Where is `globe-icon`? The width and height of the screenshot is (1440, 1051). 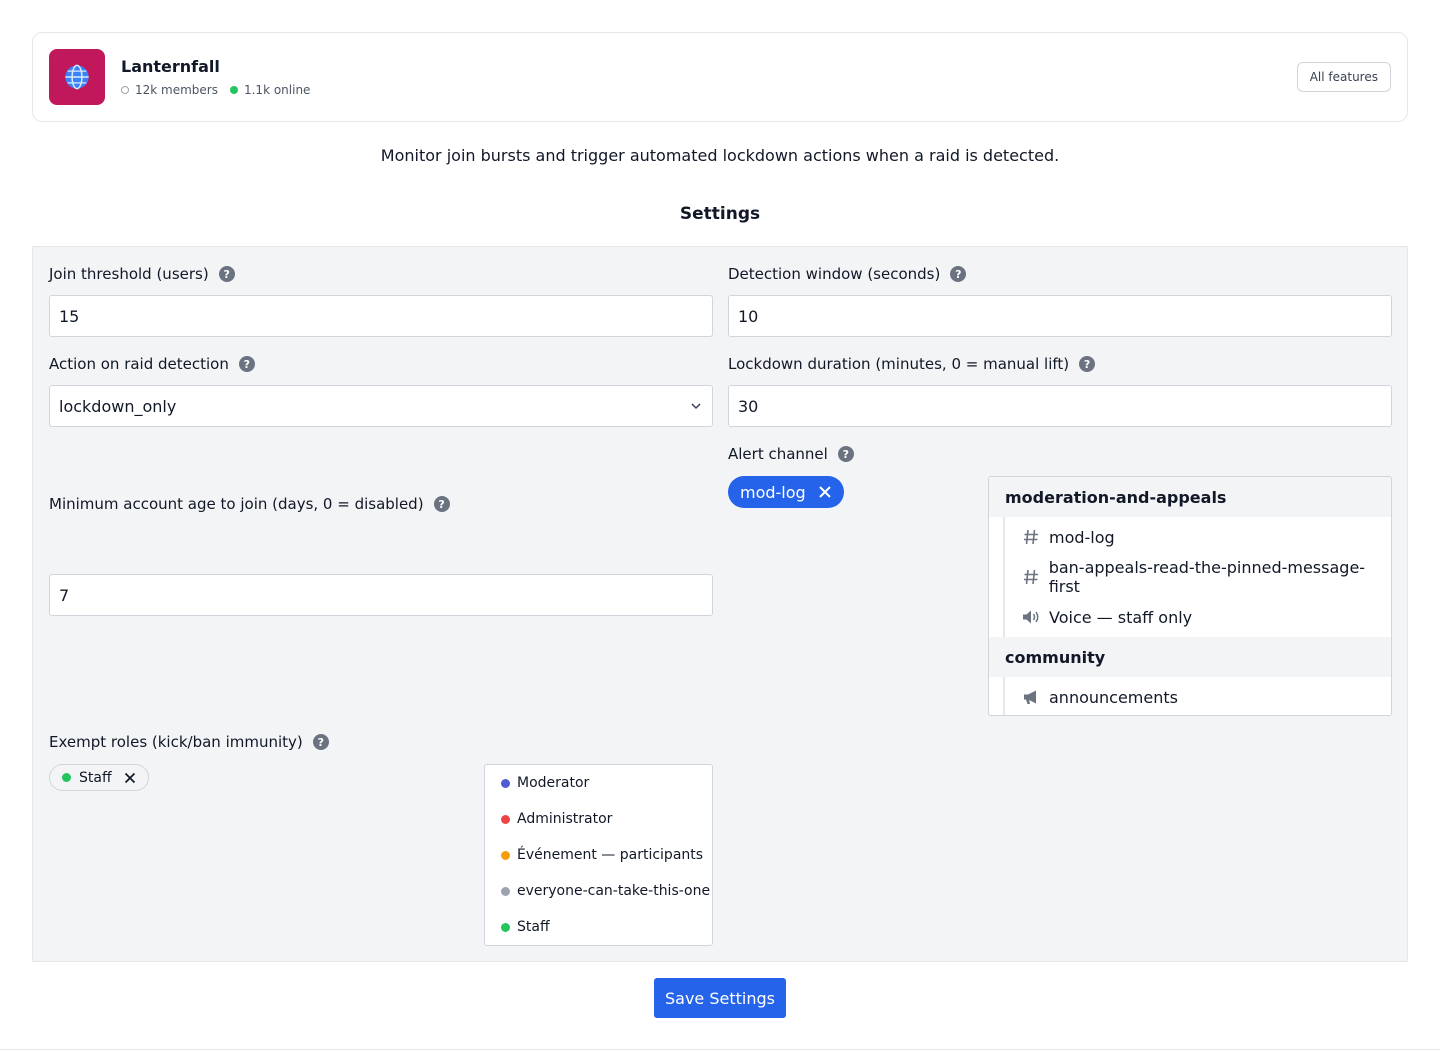
globe-icon is located at coordinates (77, 77).